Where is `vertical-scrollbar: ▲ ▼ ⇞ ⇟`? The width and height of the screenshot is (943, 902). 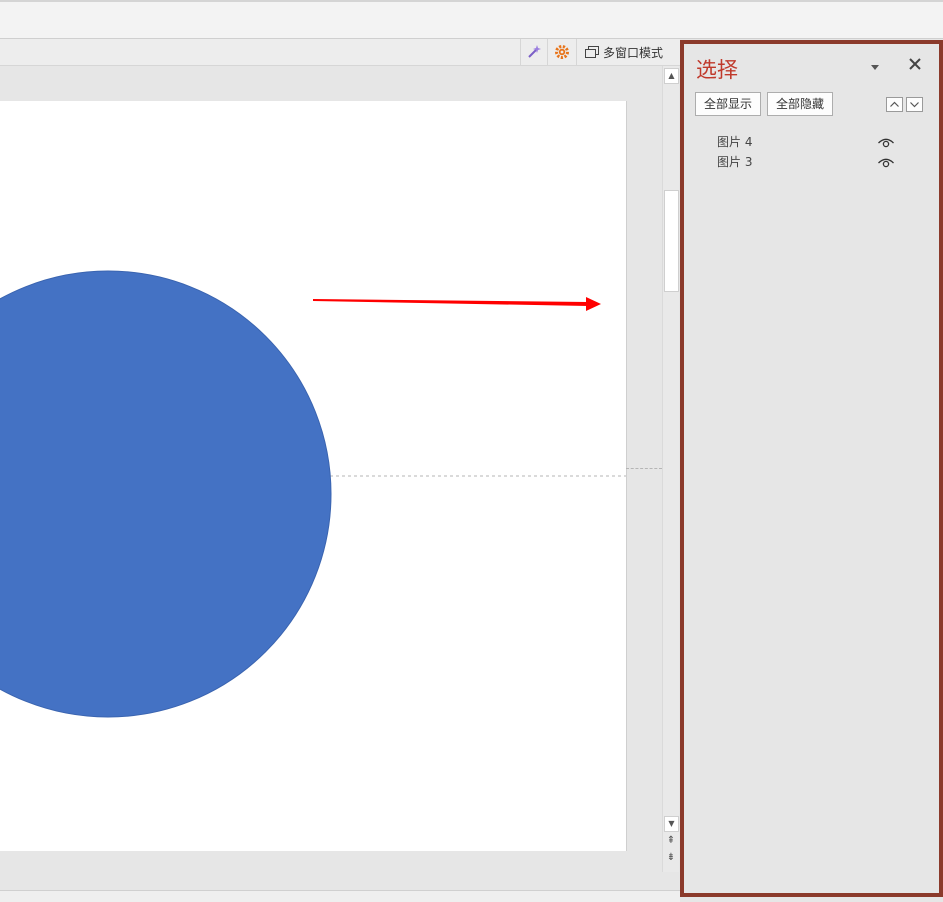
vertical-scrollbar: ▲ ▼ ⇞ ⇟ is located at coordinates (670, 469).